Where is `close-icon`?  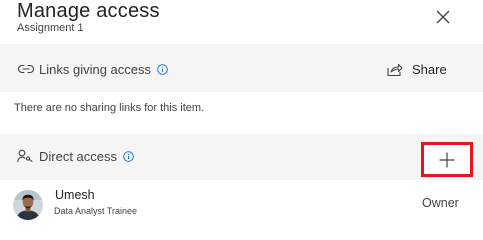 close-icon is located at coordinates (443, 17).